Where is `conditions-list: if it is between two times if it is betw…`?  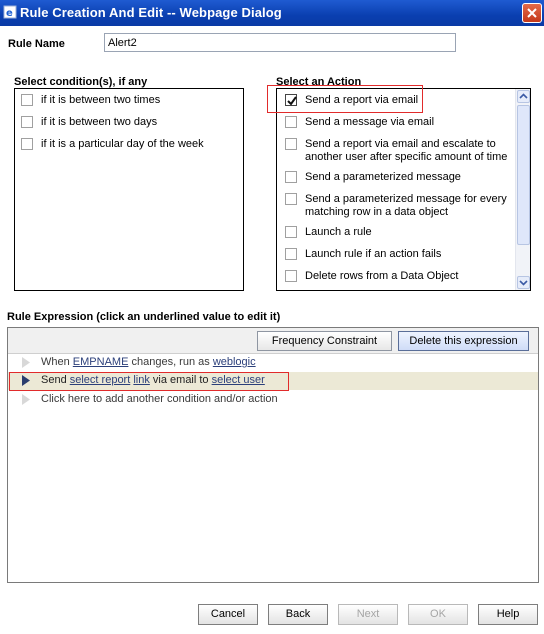 conditions-list: if it is between two times if it is betw… is located at coordinates (129, 189).